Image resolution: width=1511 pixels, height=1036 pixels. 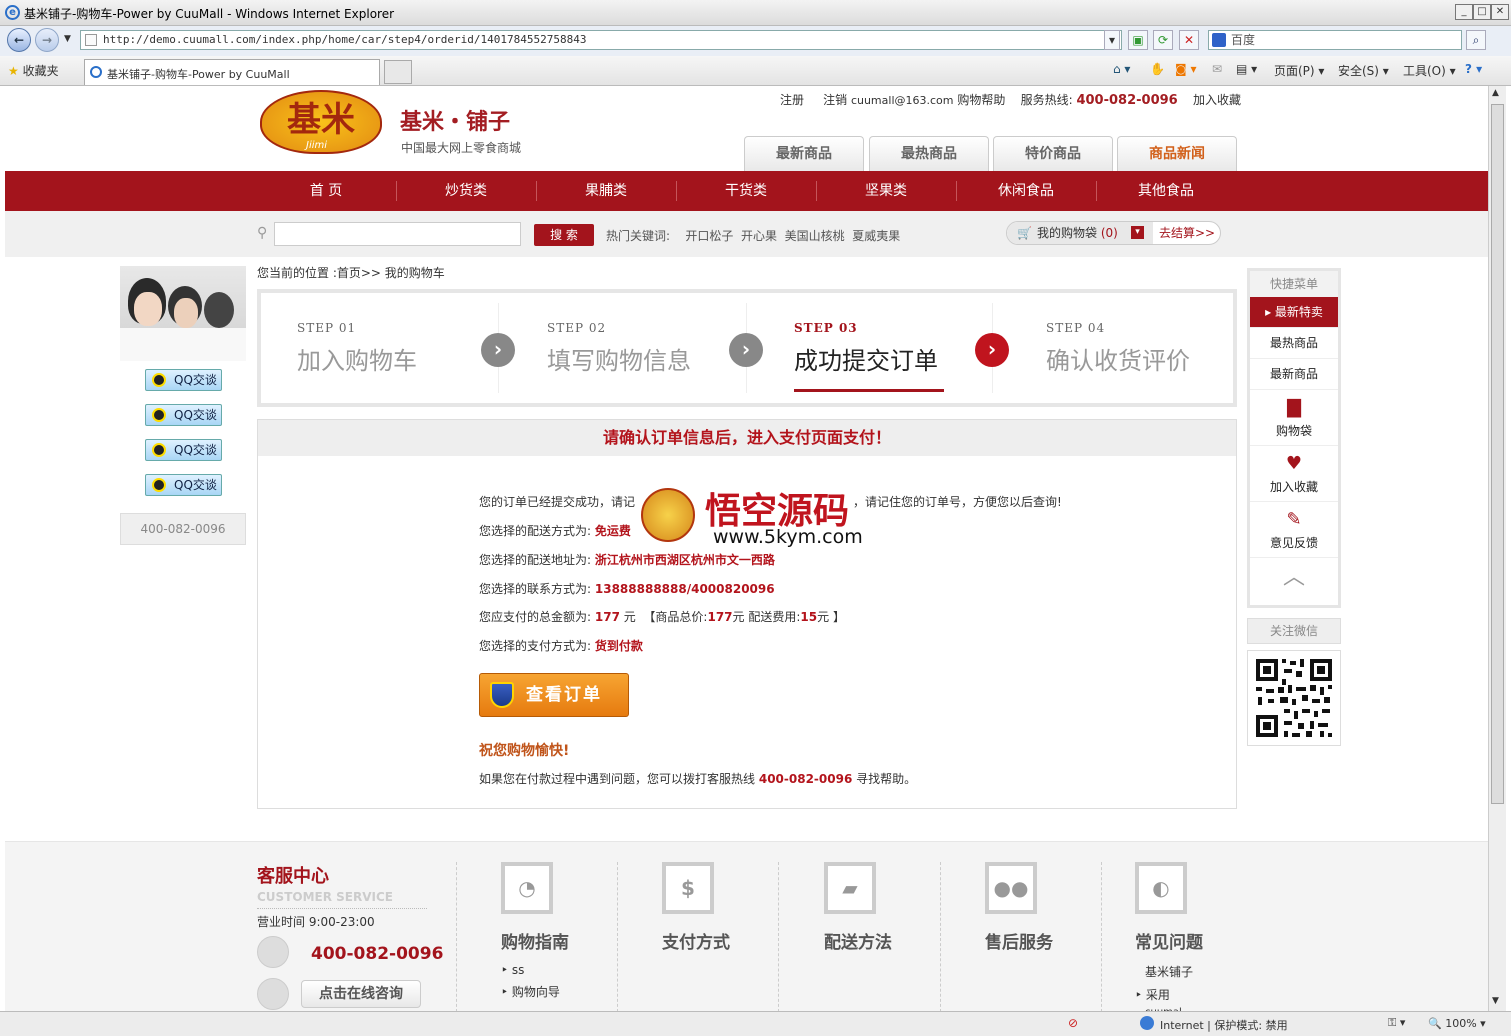 I want to click on history-dropdown-icon: ▼, so click(x=67, y=39).